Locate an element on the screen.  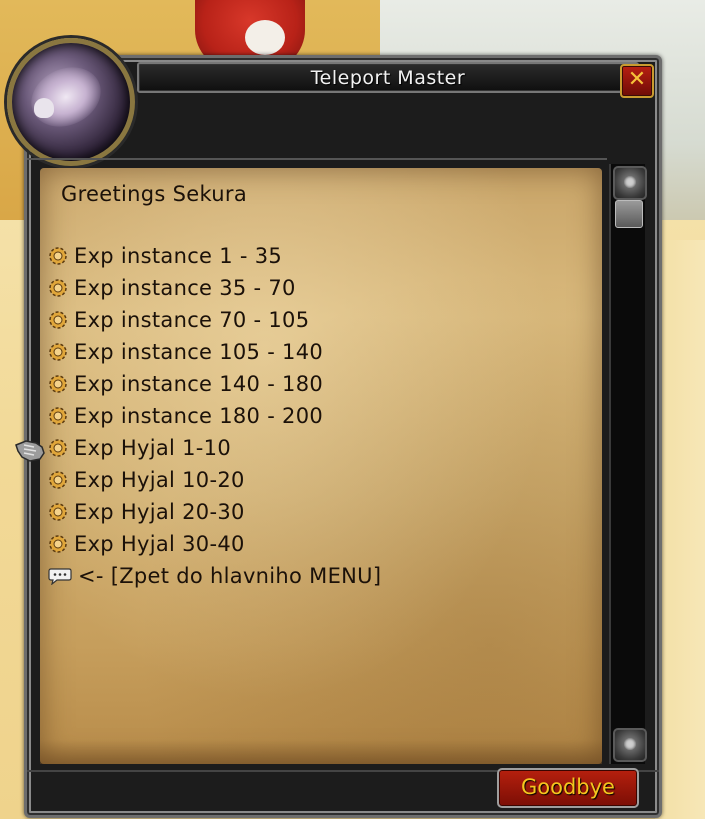
gossip-option: Exp Hyjal 10-20 is located at coordinates (214, 480).